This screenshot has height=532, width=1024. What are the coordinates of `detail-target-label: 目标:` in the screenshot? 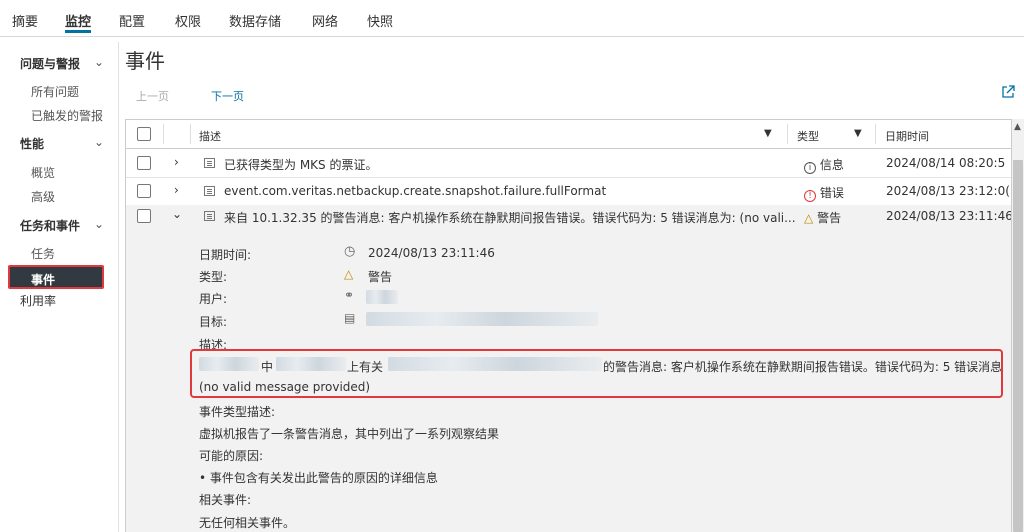 It's located at (213, 322).